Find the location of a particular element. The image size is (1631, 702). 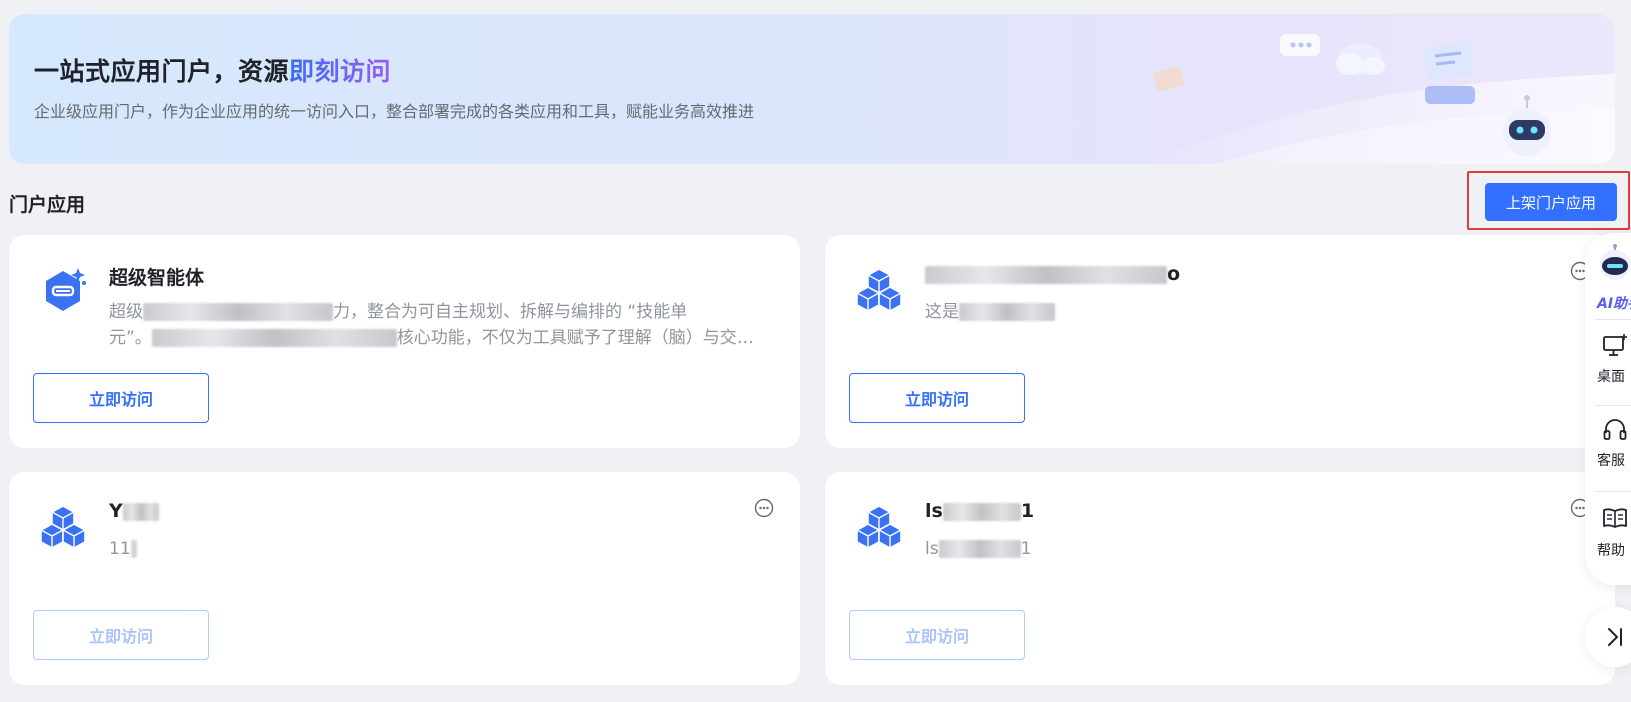

super-agent-icon is located at coordinates (66, 289).